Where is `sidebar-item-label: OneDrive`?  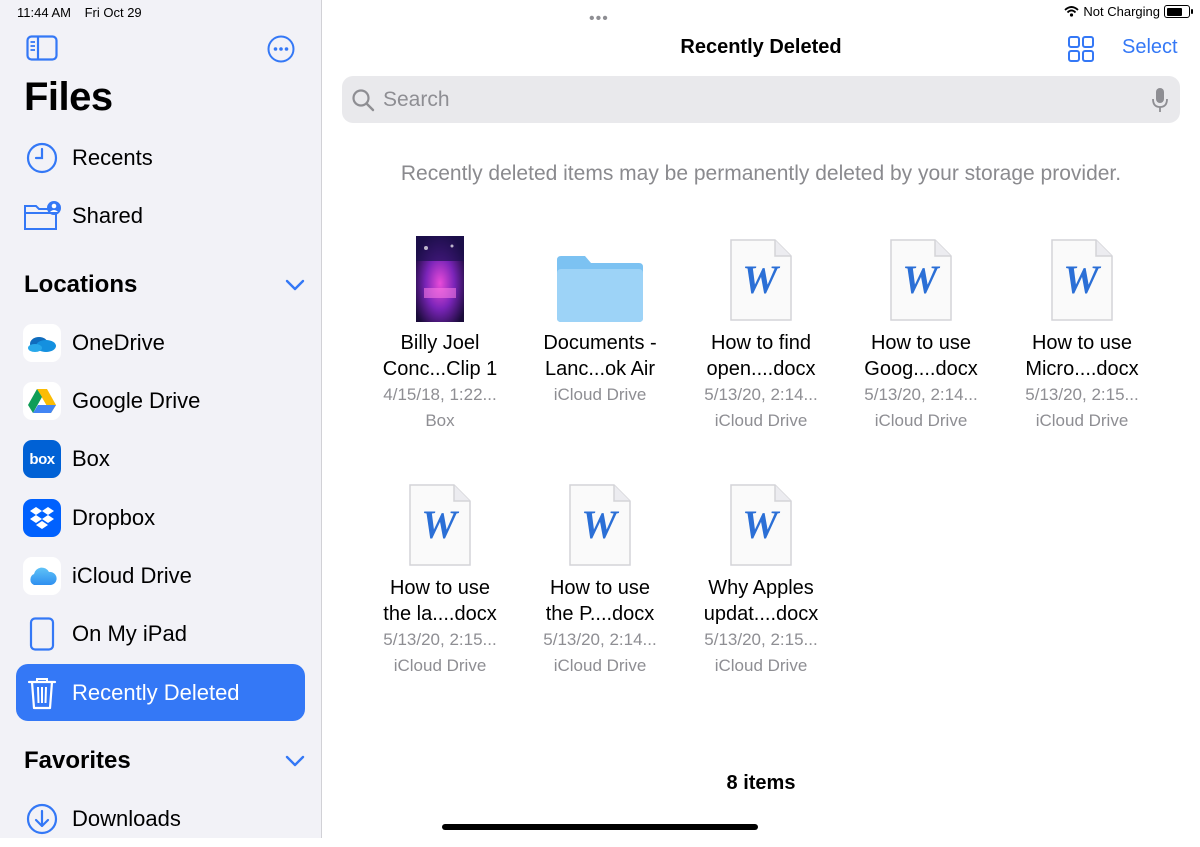
sidebar-item-label: OneDrive is located at coordinates (118, 342).